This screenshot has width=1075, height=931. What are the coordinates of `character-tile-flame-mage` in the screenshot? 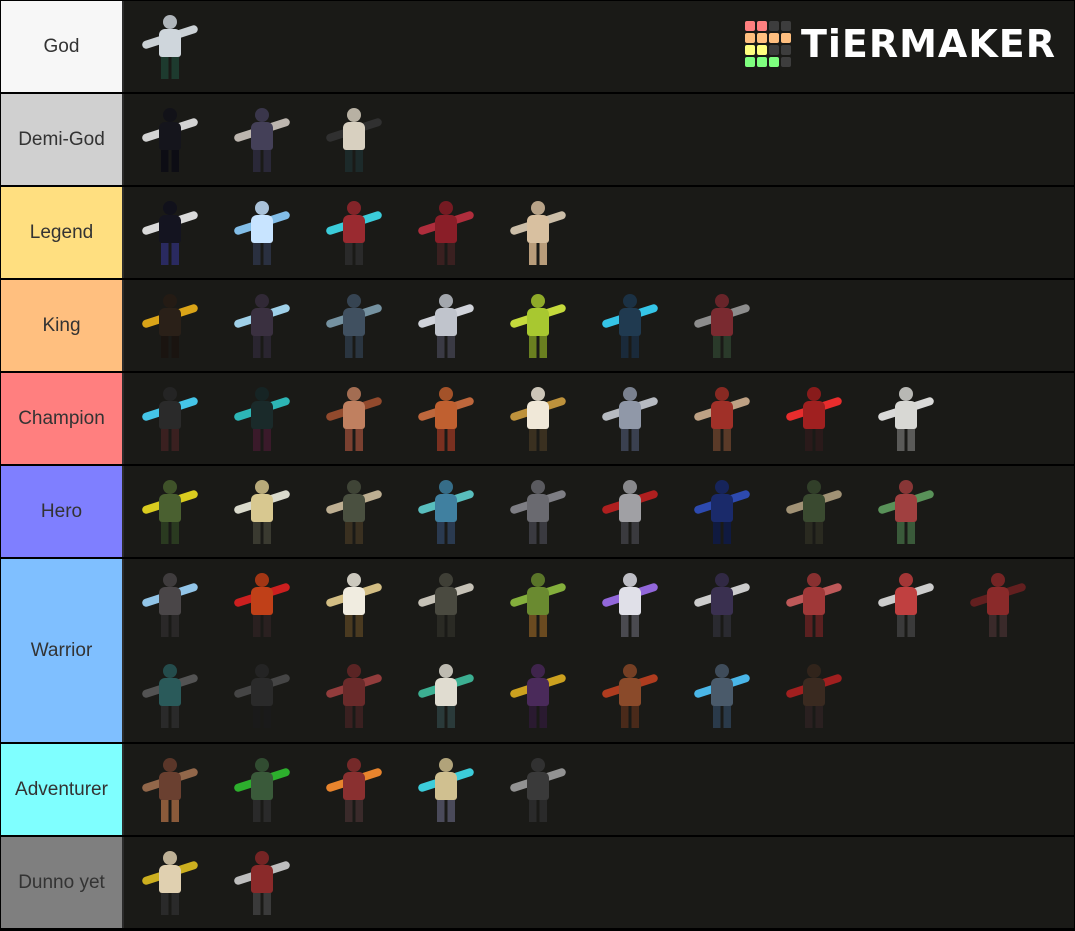 It's located at (814, 418).